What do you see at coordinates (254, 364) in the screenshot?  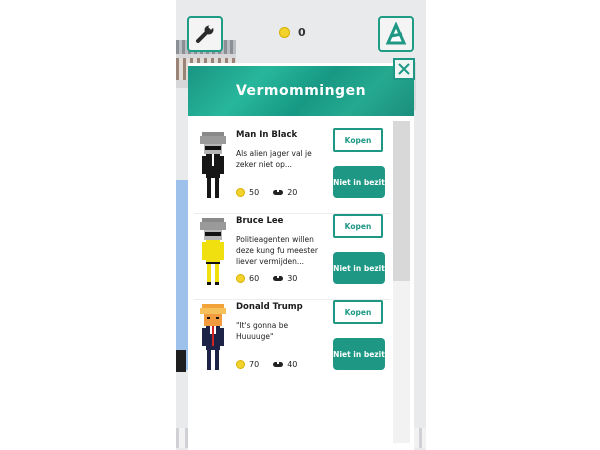 I see `item-price: 70` at bounding box center [254, 364].